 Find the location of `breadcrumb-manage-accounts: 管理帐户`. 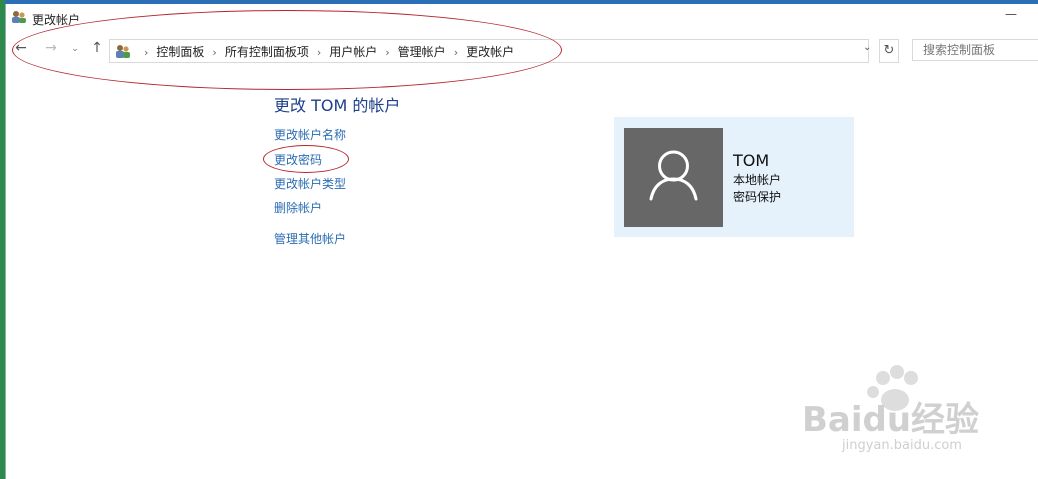

breadcrumb-manage-accounts: 管理帐户 is located at coordinates (422, 52).